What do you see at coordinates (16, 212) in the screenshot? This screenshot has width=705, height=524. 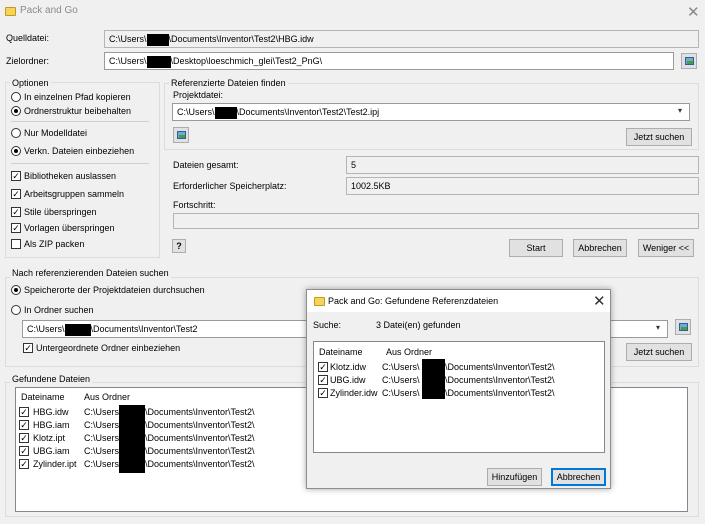 I see `chk-skip-styles: ✓` at bounding box center [16, 212].